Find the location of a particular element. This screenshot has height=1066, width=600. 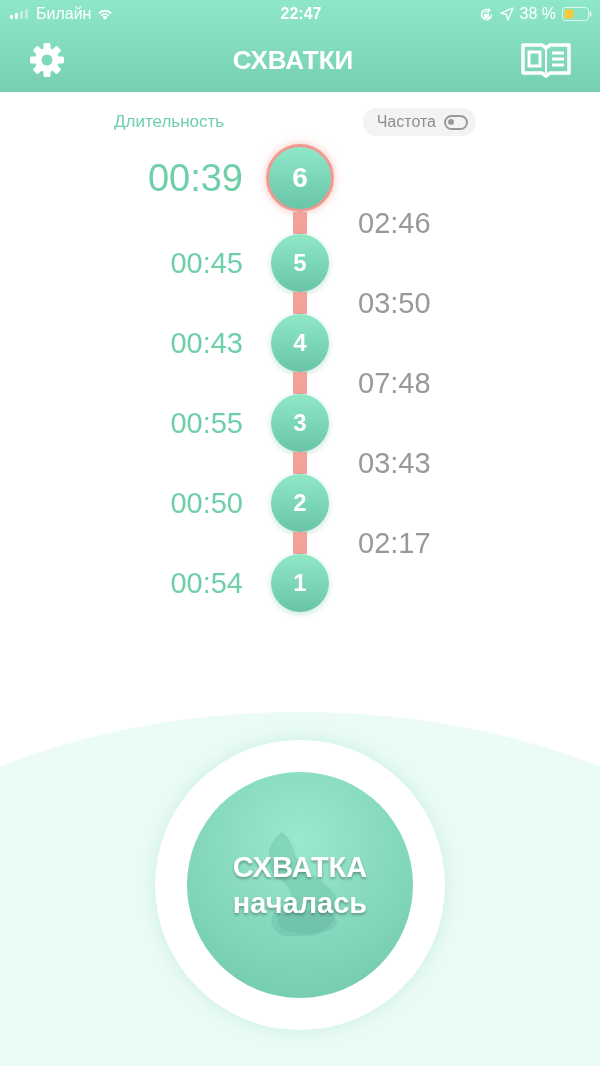

wifi-icon is located at coordinates (105, 14).